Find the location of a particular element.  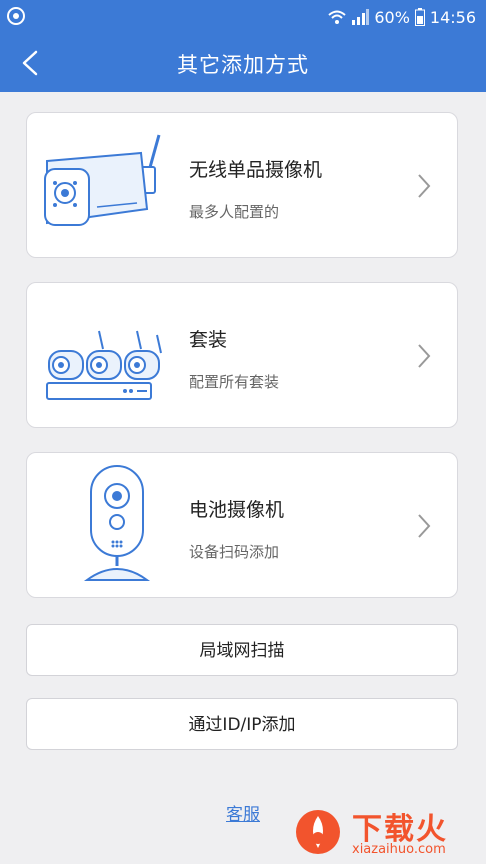

add-by-ip-button: 通过ID/IP添加 is located at coordinates (242, 724).